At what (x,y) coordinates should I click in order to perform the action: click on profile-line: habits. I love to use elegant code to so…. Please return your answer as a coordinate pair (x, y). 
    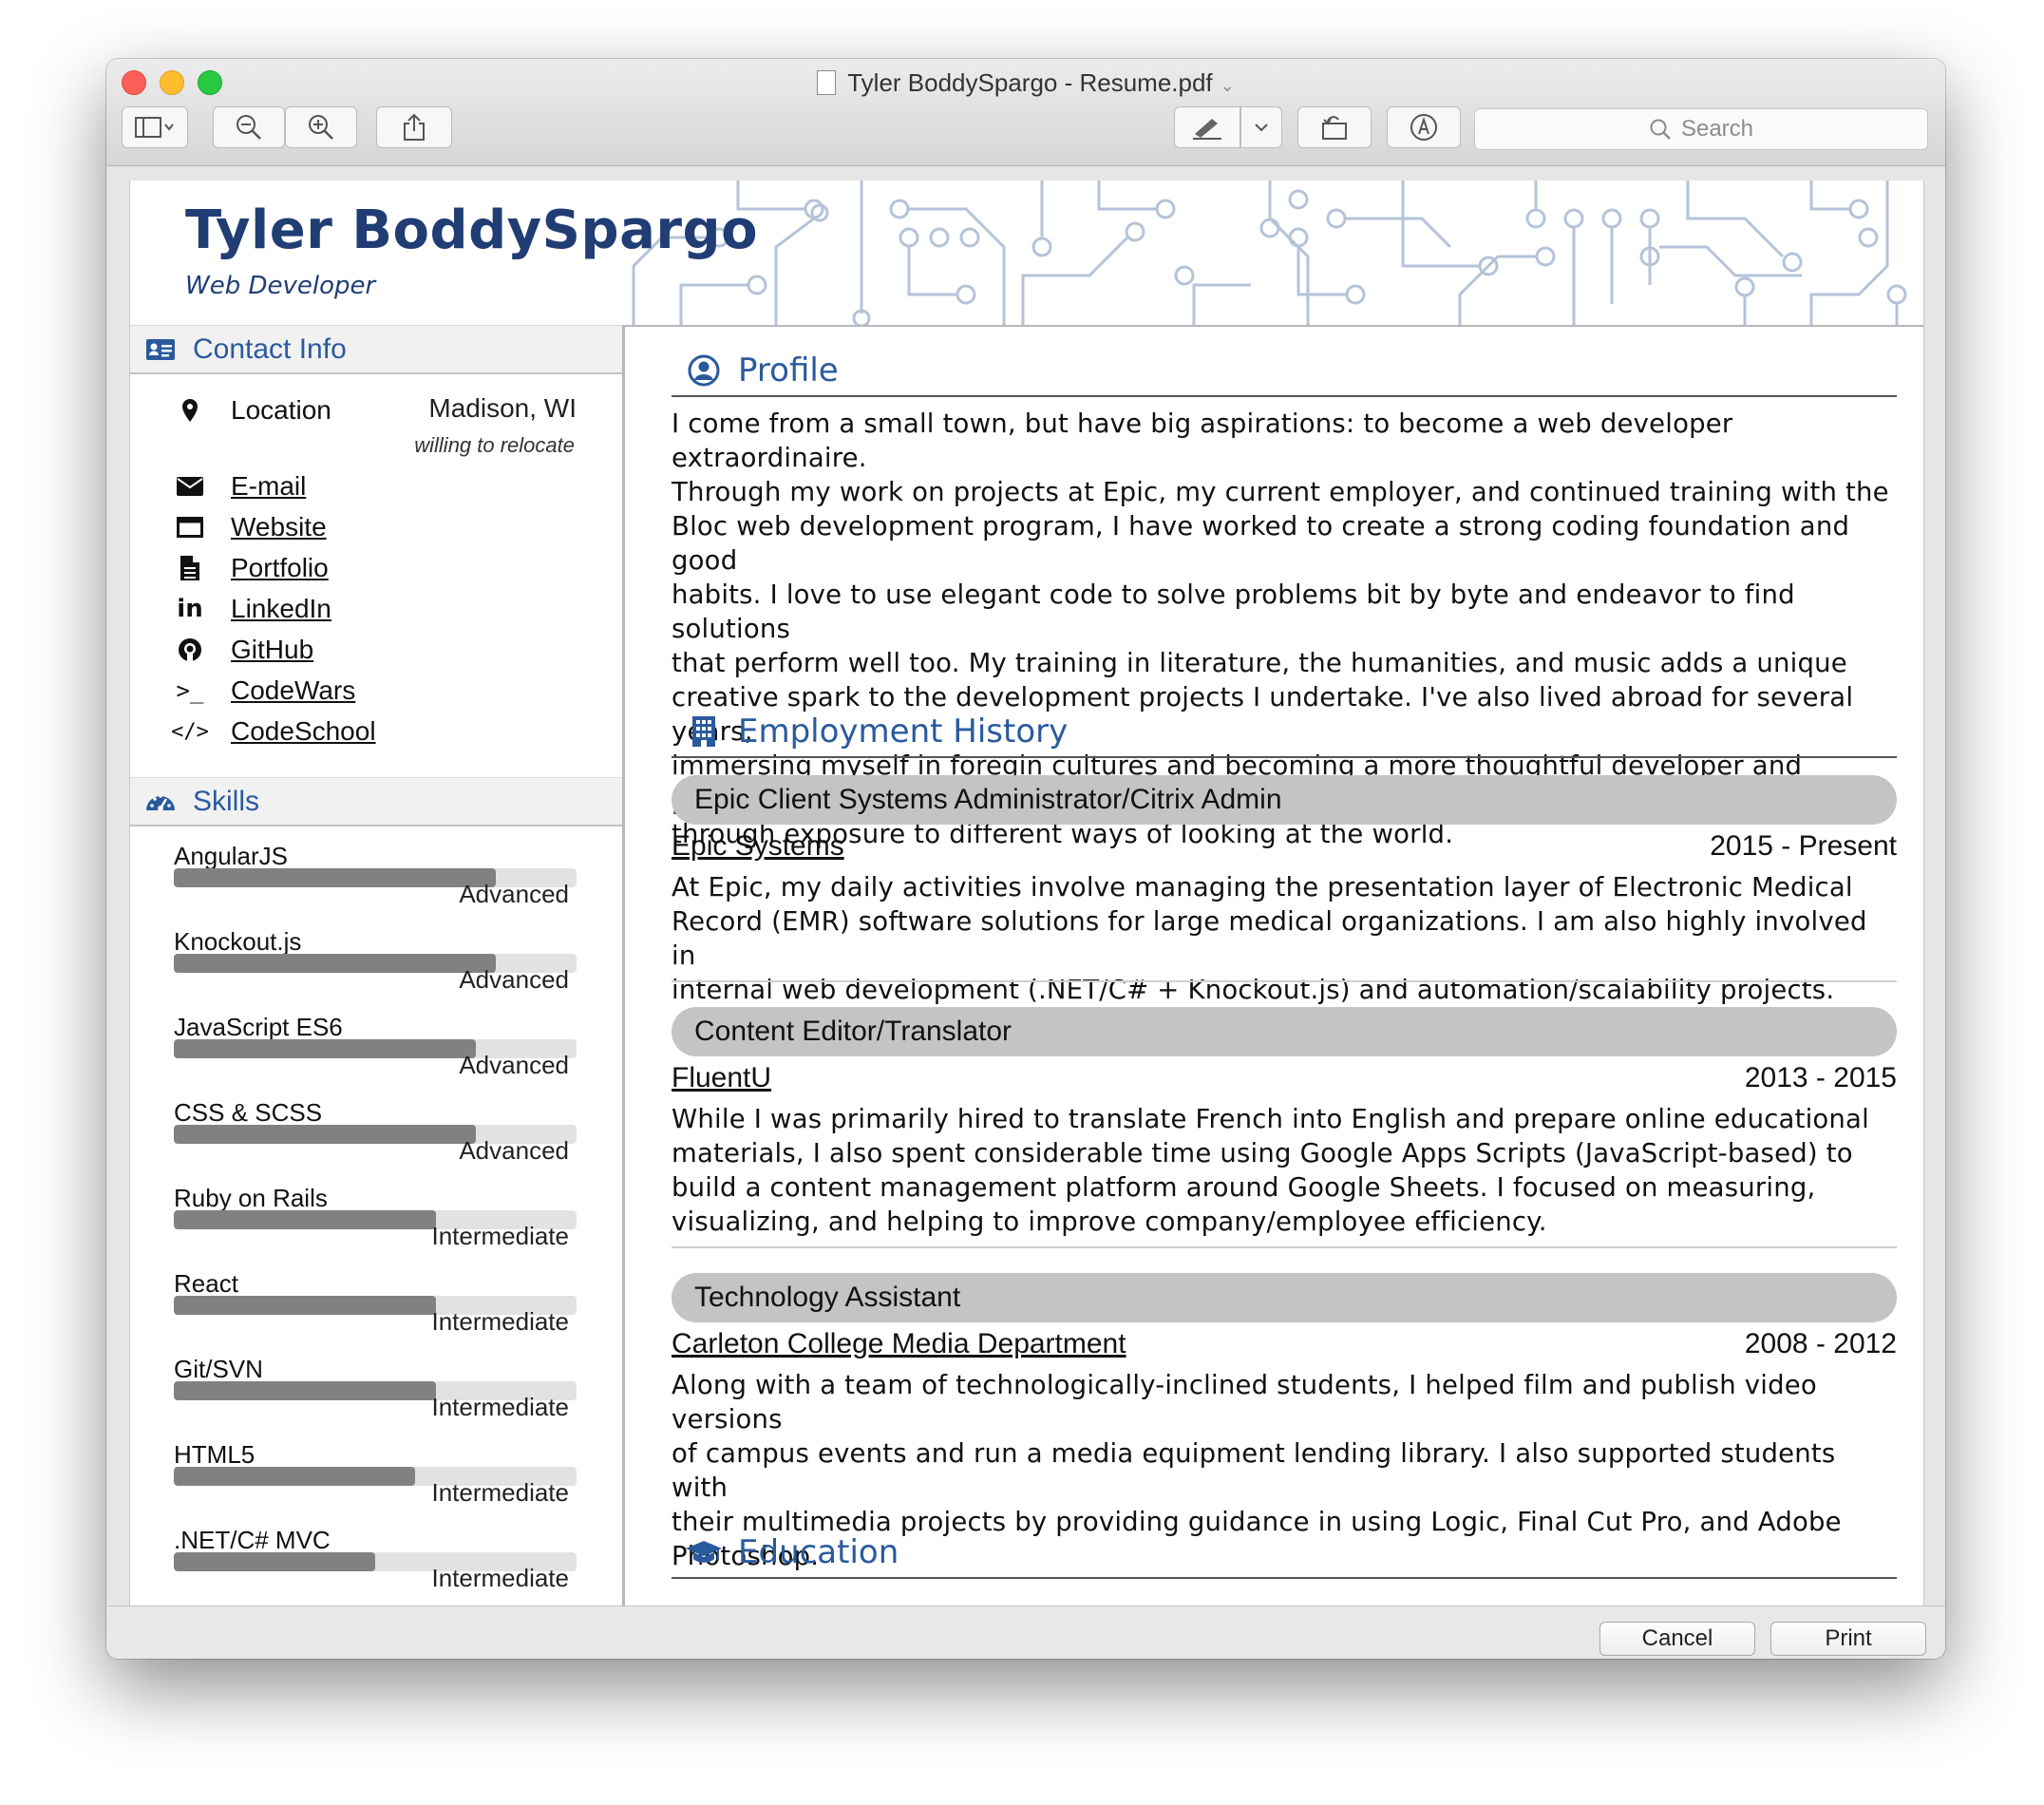
    Looking at the image, I should click on (1233, 612).